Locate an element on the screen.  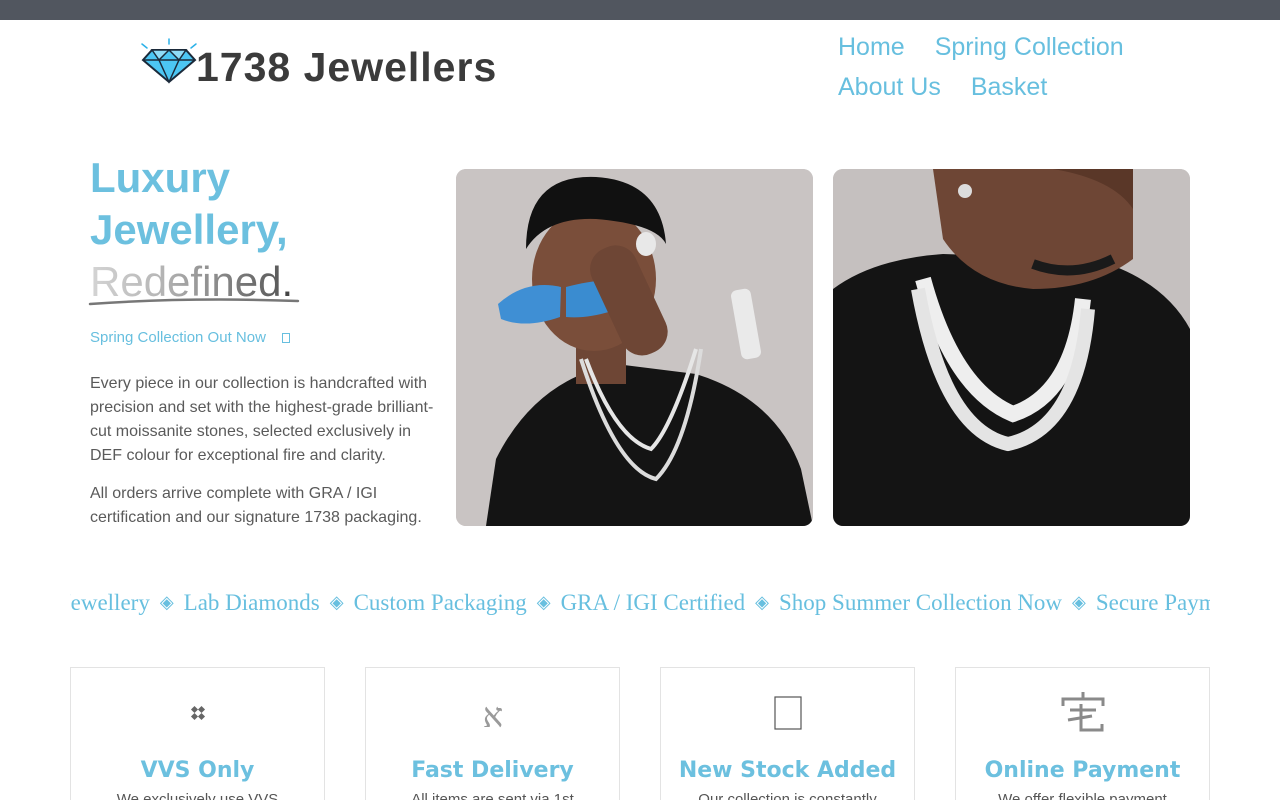
hero-photo-chains is located at coordinates (1011, 347).